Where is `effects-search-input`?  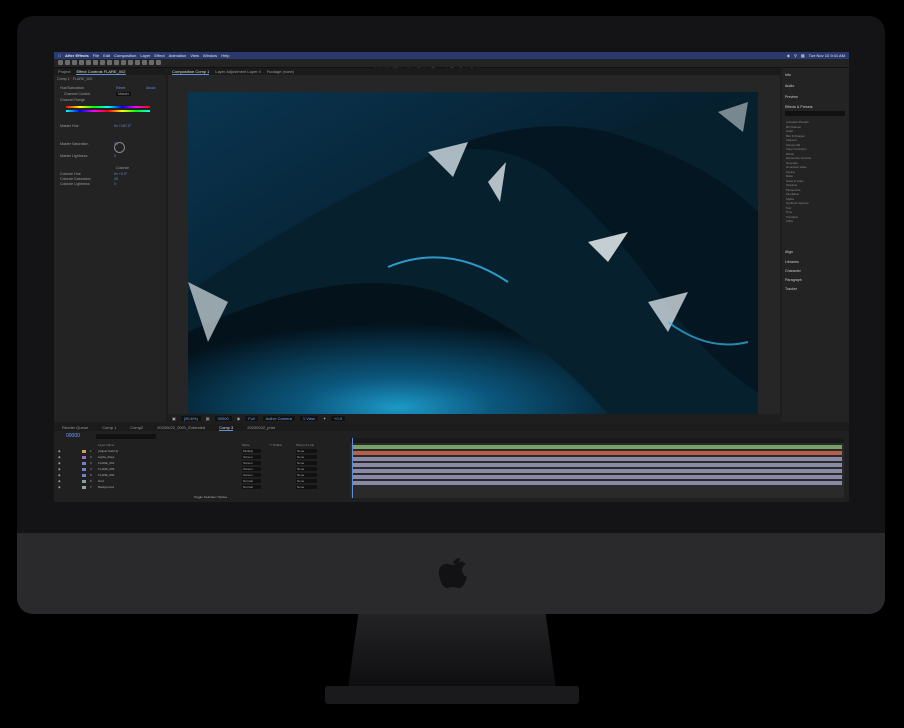
effects-search-input is located at coordinates (815, 113).